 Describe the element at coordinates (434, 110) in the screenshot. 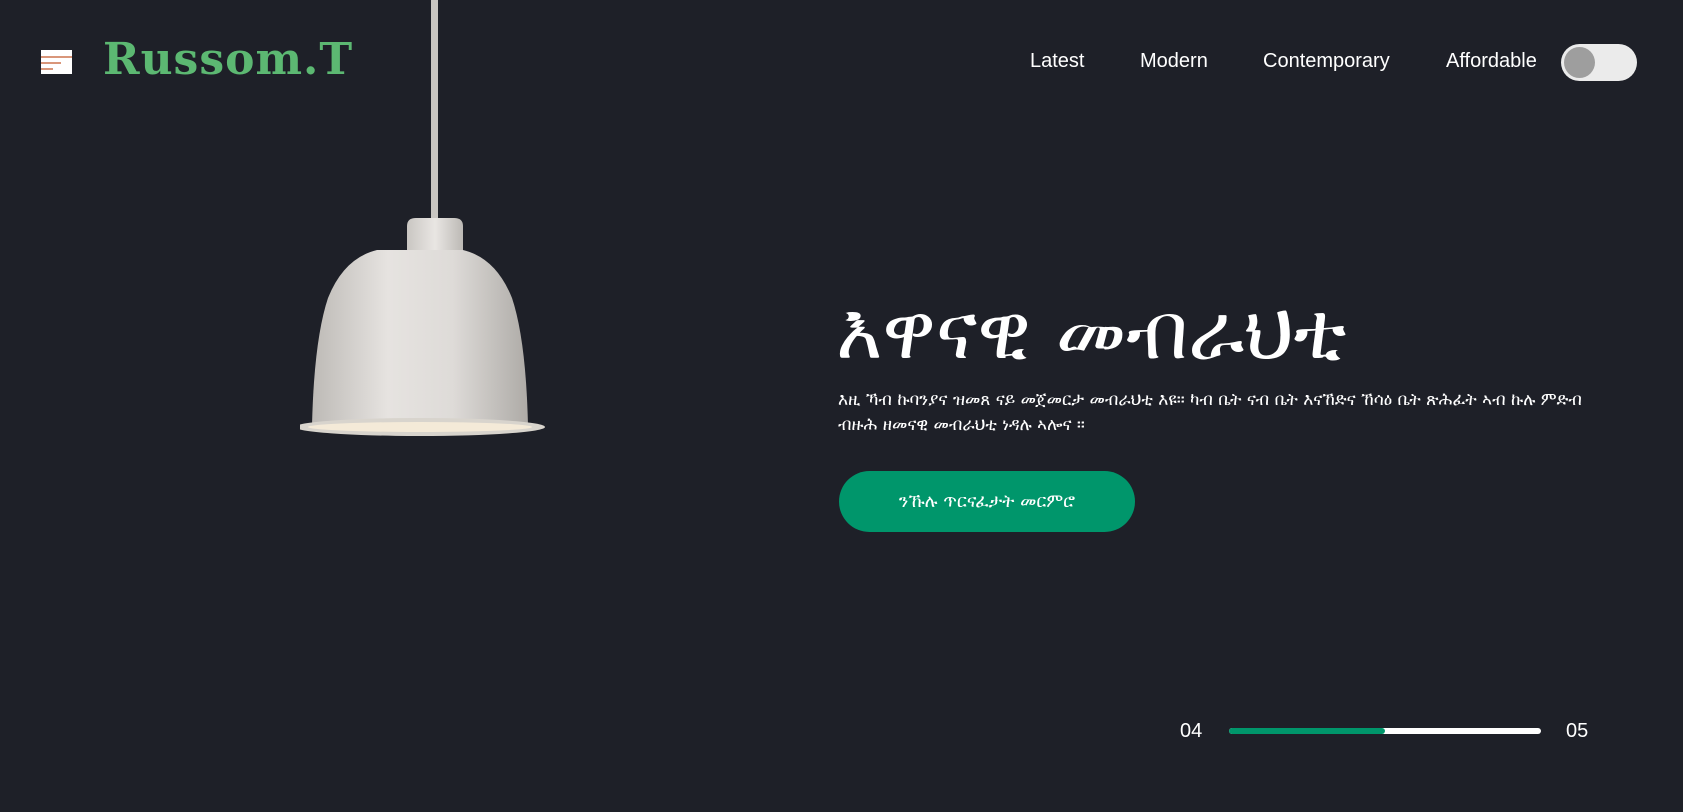

I see `lamp-cord` at that location.